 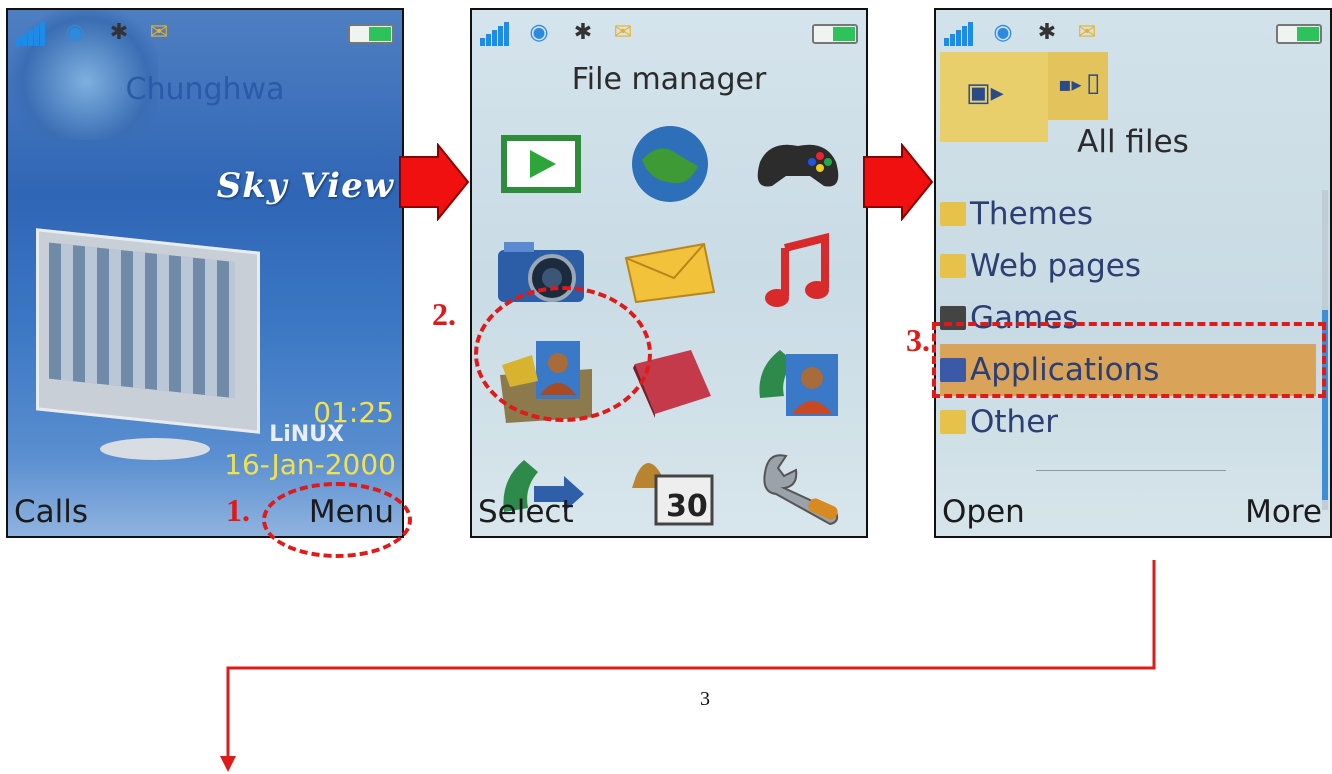 What do you see at coordinates (705, 699) in the screenshot?
I see `page-number: 3` at bounding box center [705, 699].